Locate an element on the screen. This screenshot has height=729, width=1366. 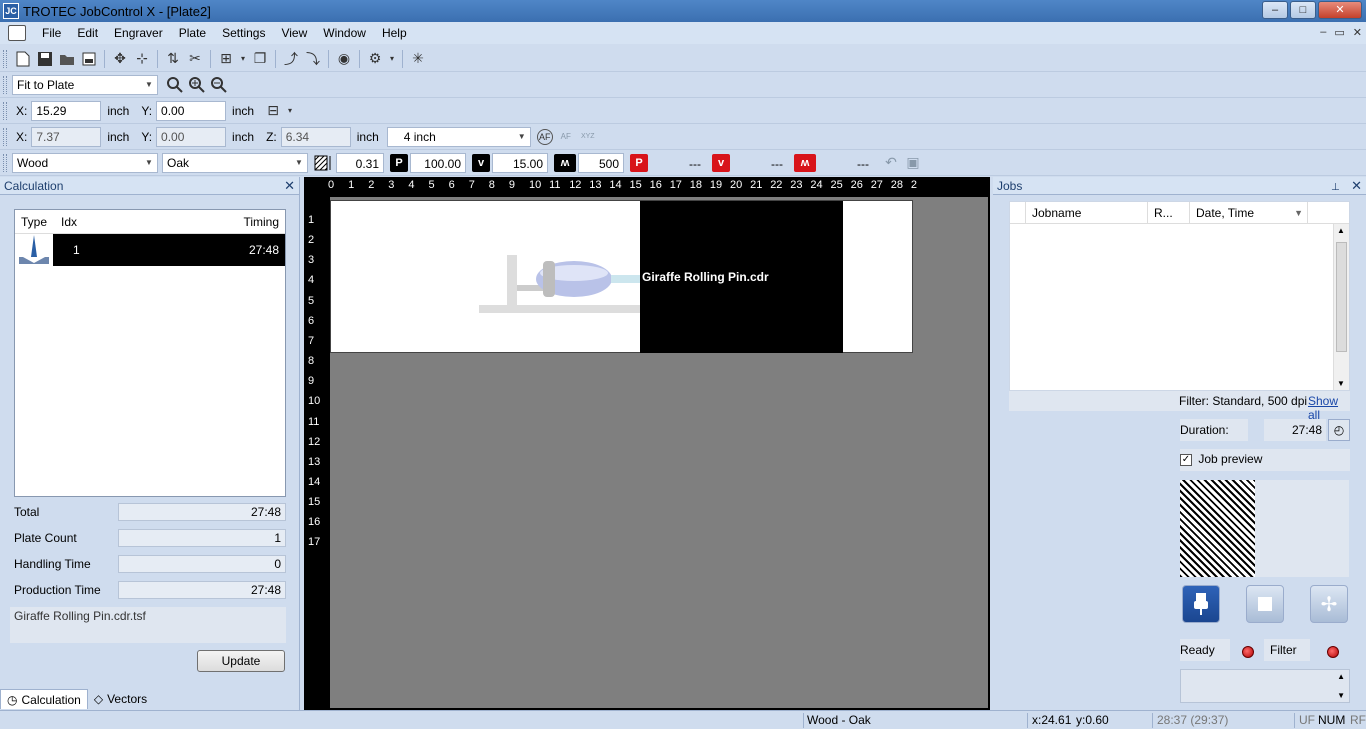
duplicate-icon: ❐ is located at coordinates (260, 59).